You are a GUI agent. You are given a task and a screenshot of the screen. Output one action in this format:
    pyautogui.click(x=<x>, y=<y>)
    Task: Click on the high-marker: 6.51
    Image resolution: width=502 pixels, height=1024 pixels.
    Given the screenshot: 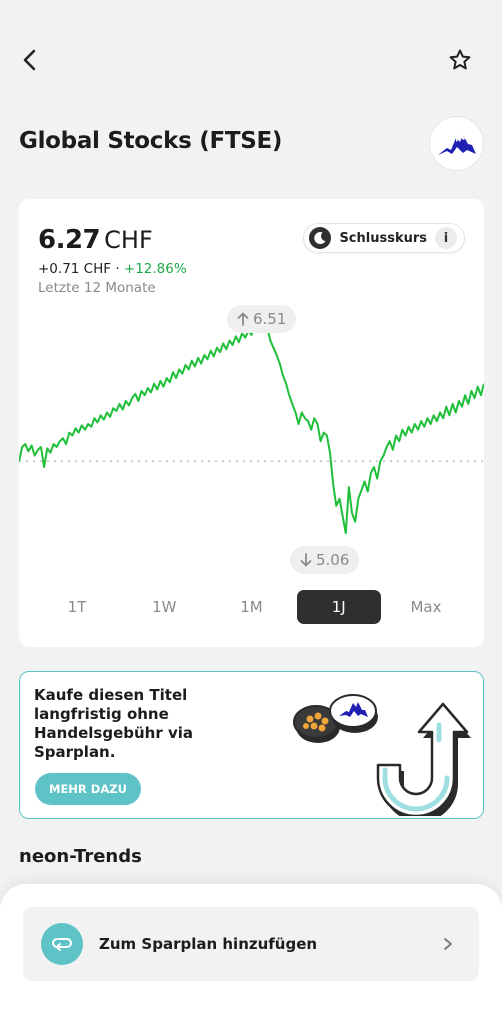 What is the action you would take?
    pyautogui.click(x=262, y=319)
    